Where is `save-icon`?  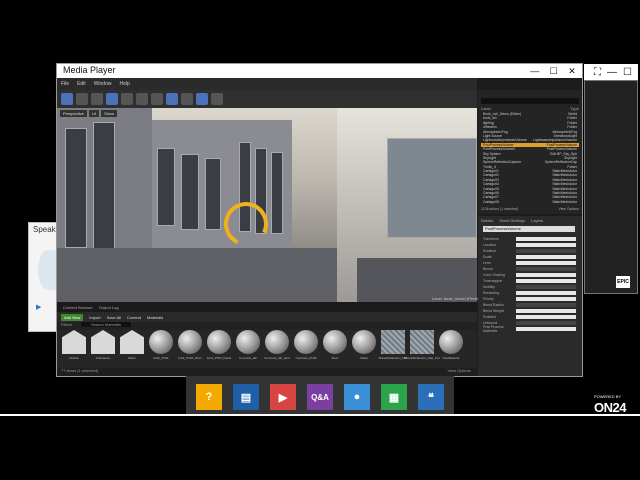
save-icon is located at coordinates (67, 99).